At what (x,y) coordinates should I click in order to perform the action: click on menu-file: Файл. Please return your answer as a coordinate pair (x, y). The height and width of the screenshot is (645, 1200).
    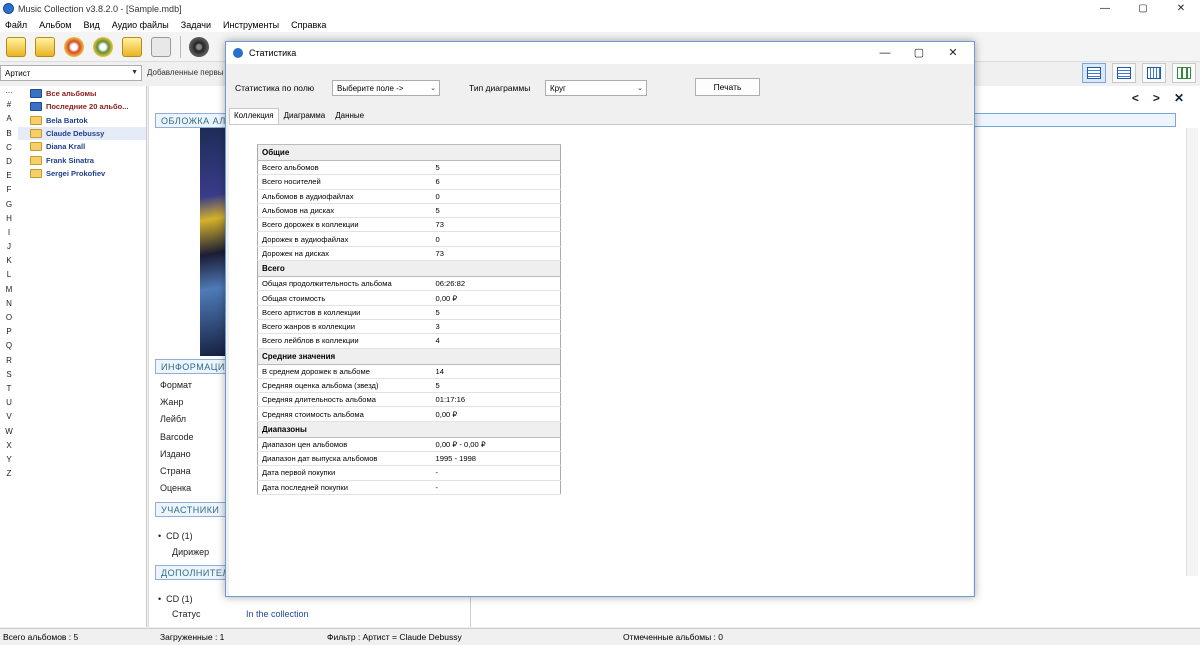
    Looking at the image, I should click on (16, 25).